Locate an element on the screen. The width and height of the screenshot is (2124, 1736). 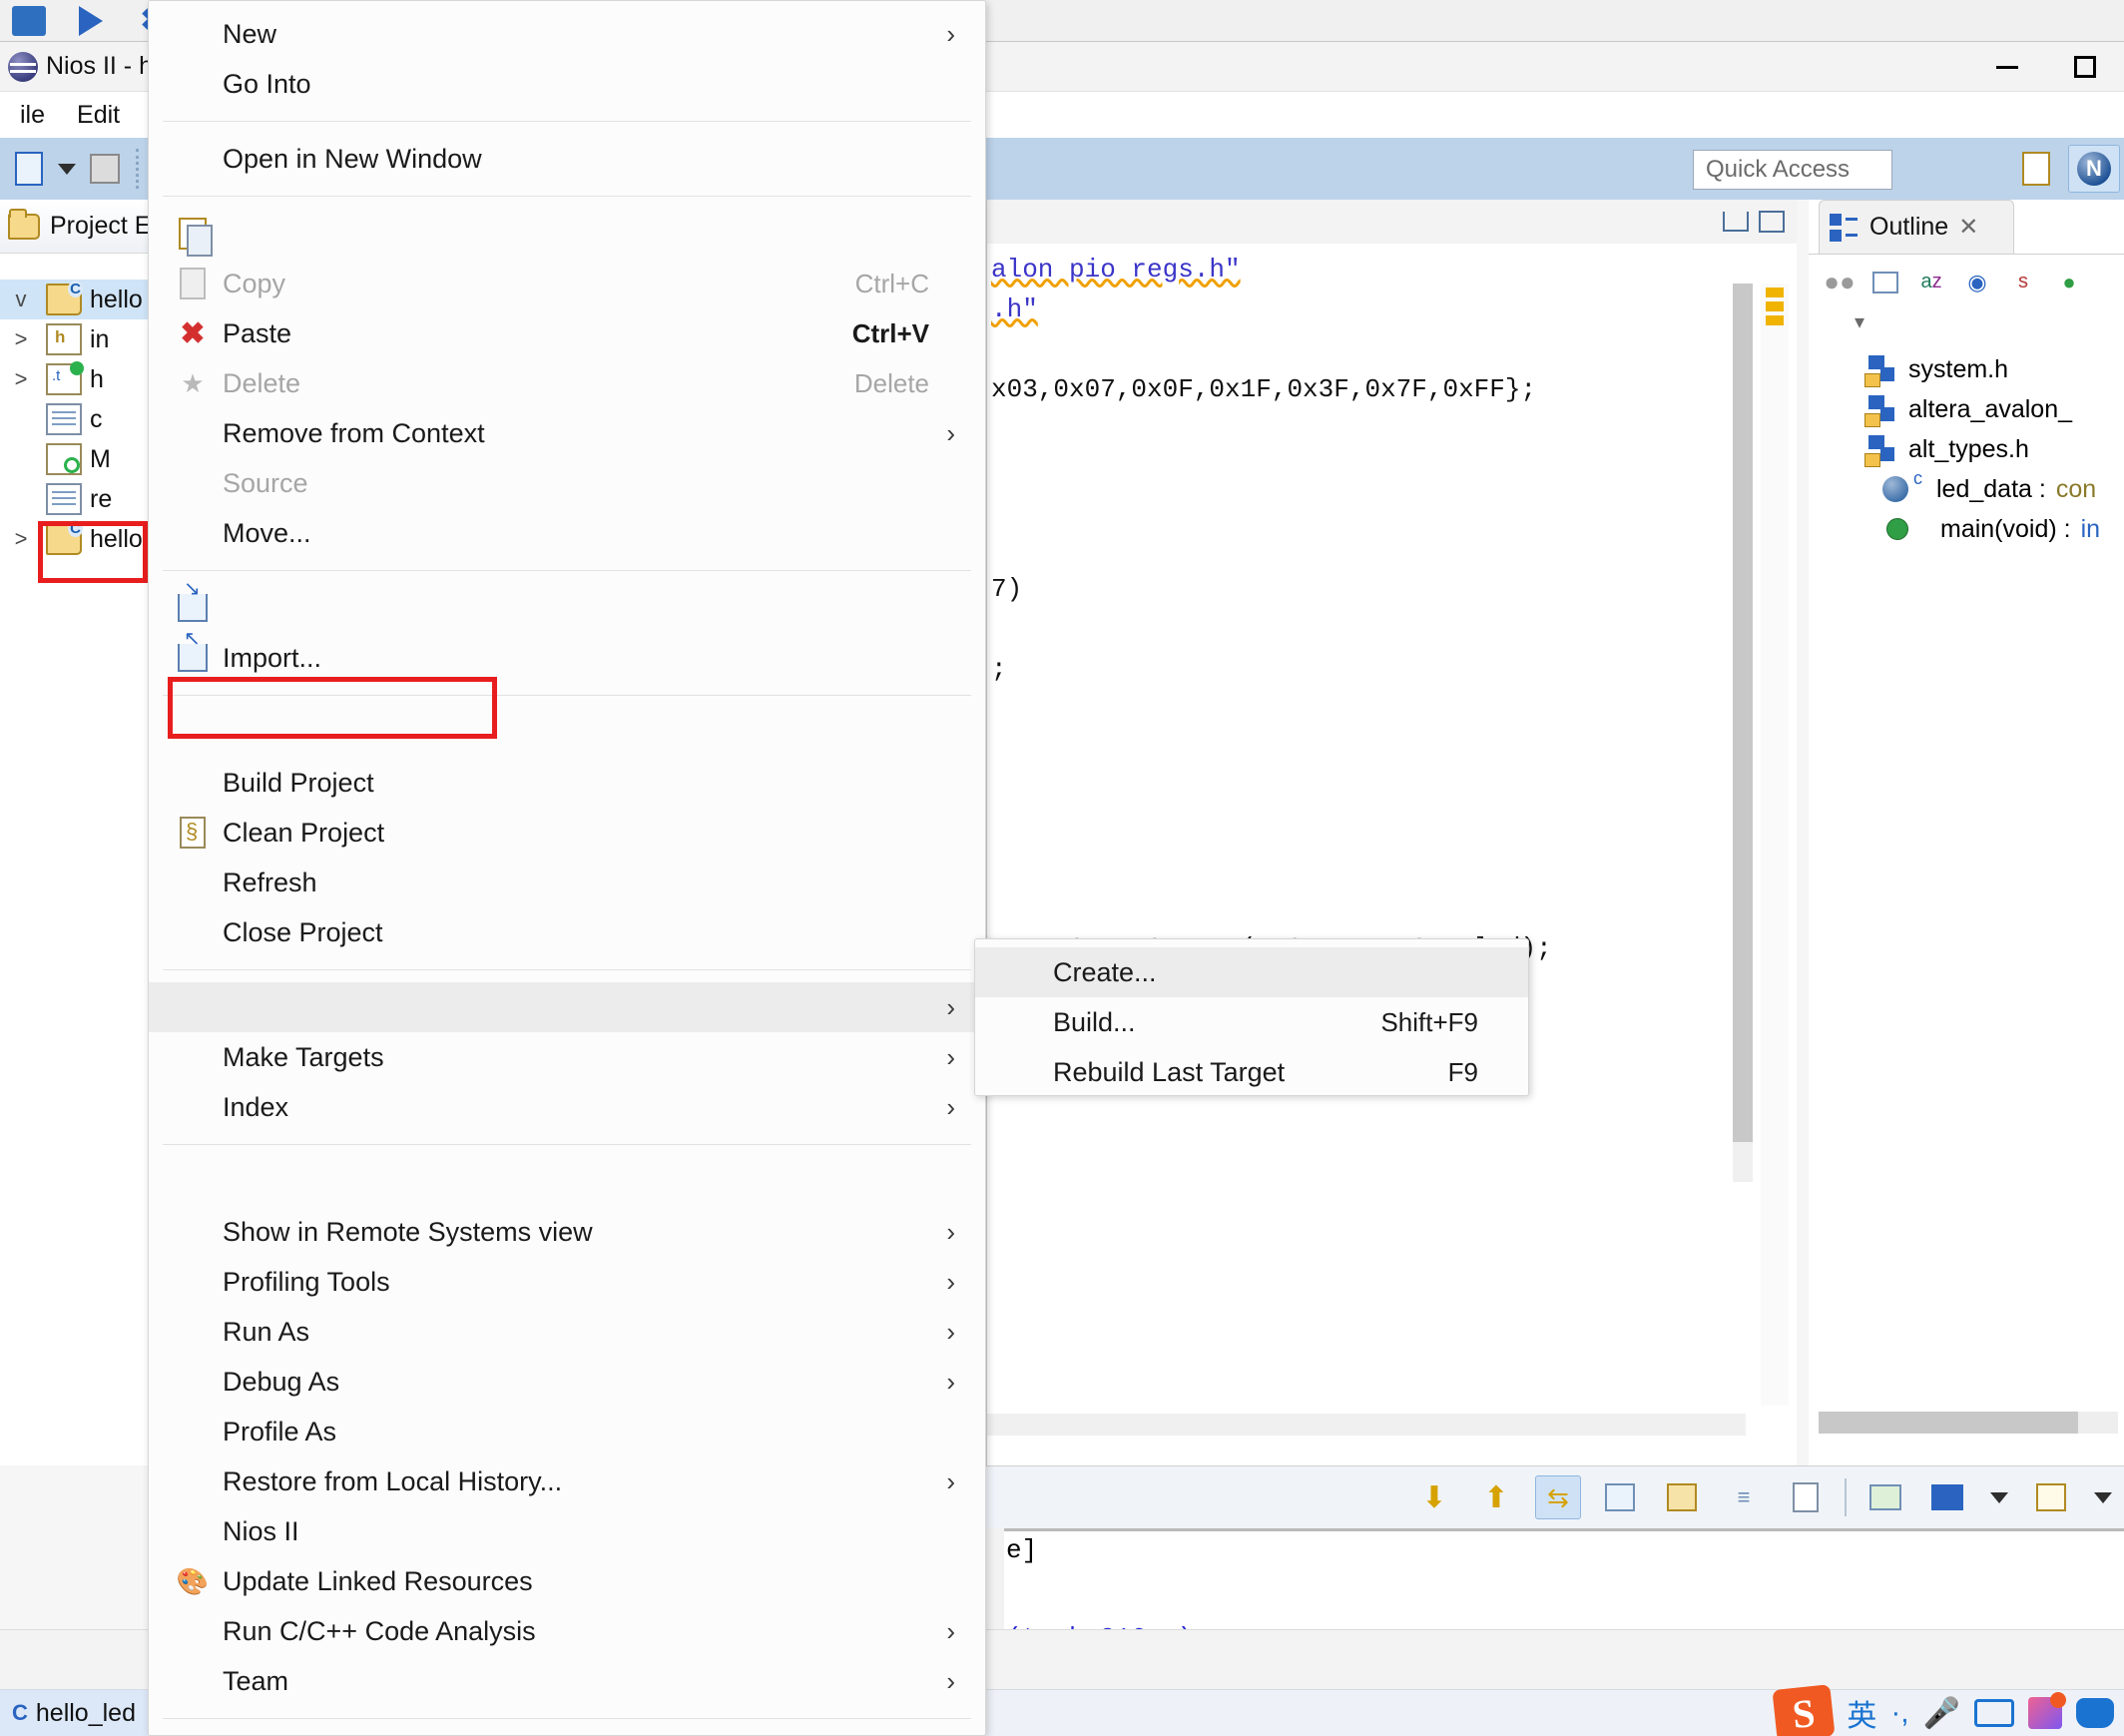
menu-item-copy is located at coordinates (567, 234).